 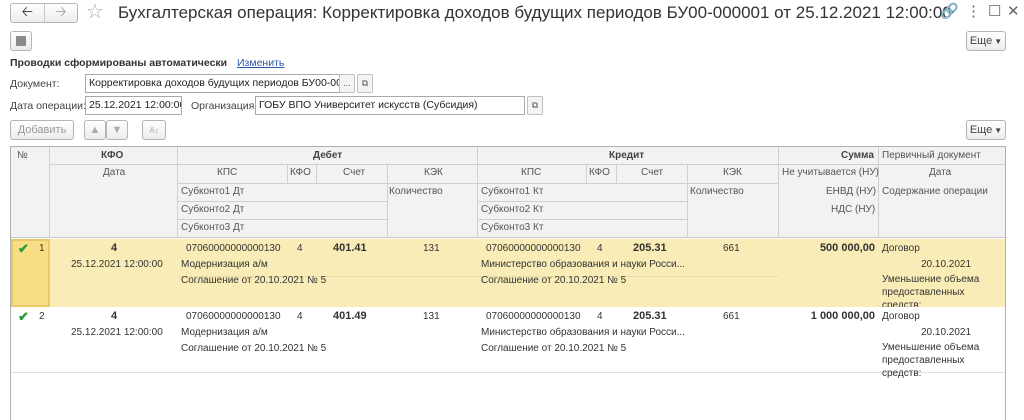 I want to click on move-up-button: ▲, so click(x=95, y=130).